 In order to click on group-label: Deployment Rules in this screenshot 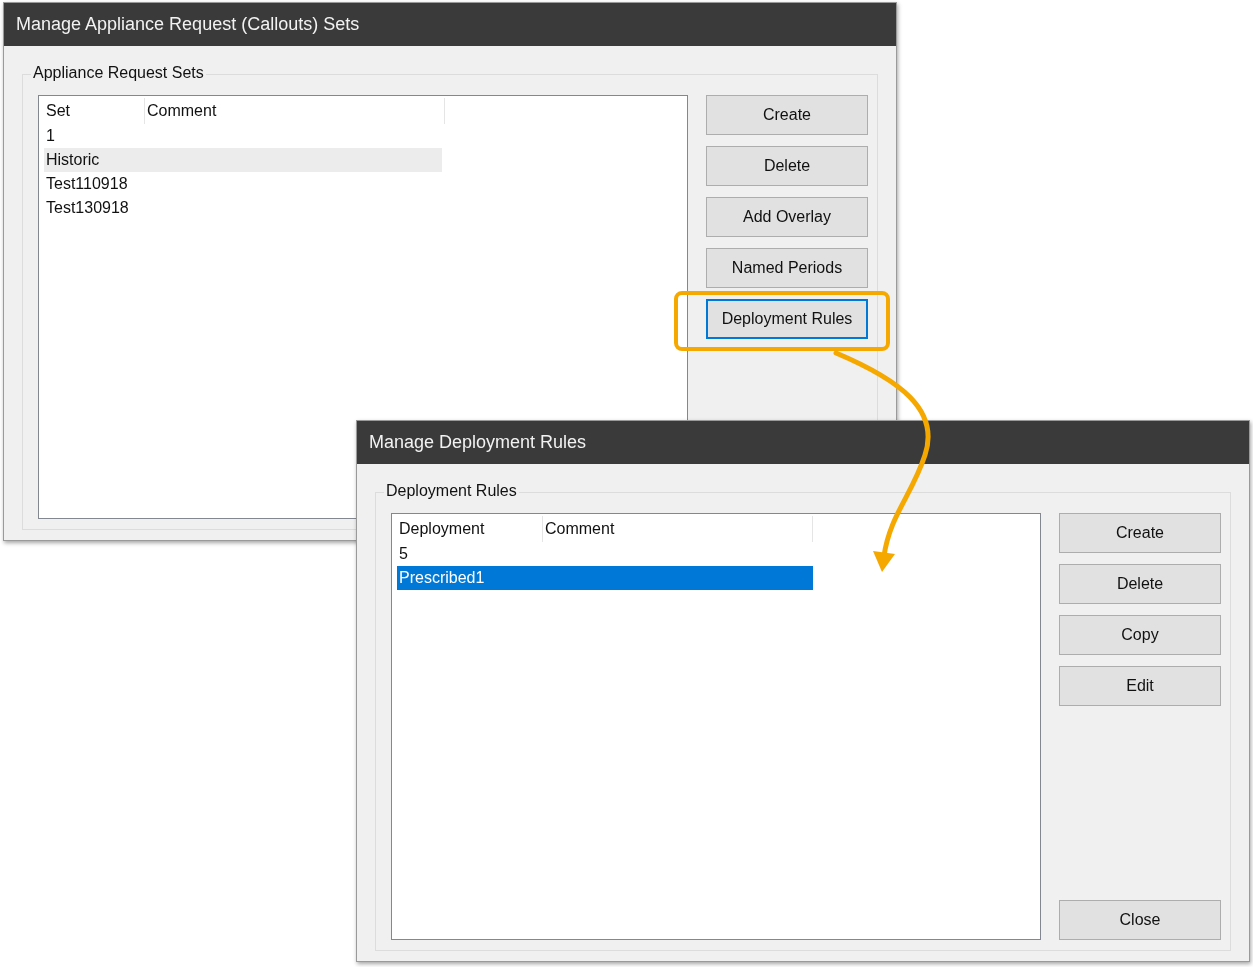, I will do `click(451, 491)`.